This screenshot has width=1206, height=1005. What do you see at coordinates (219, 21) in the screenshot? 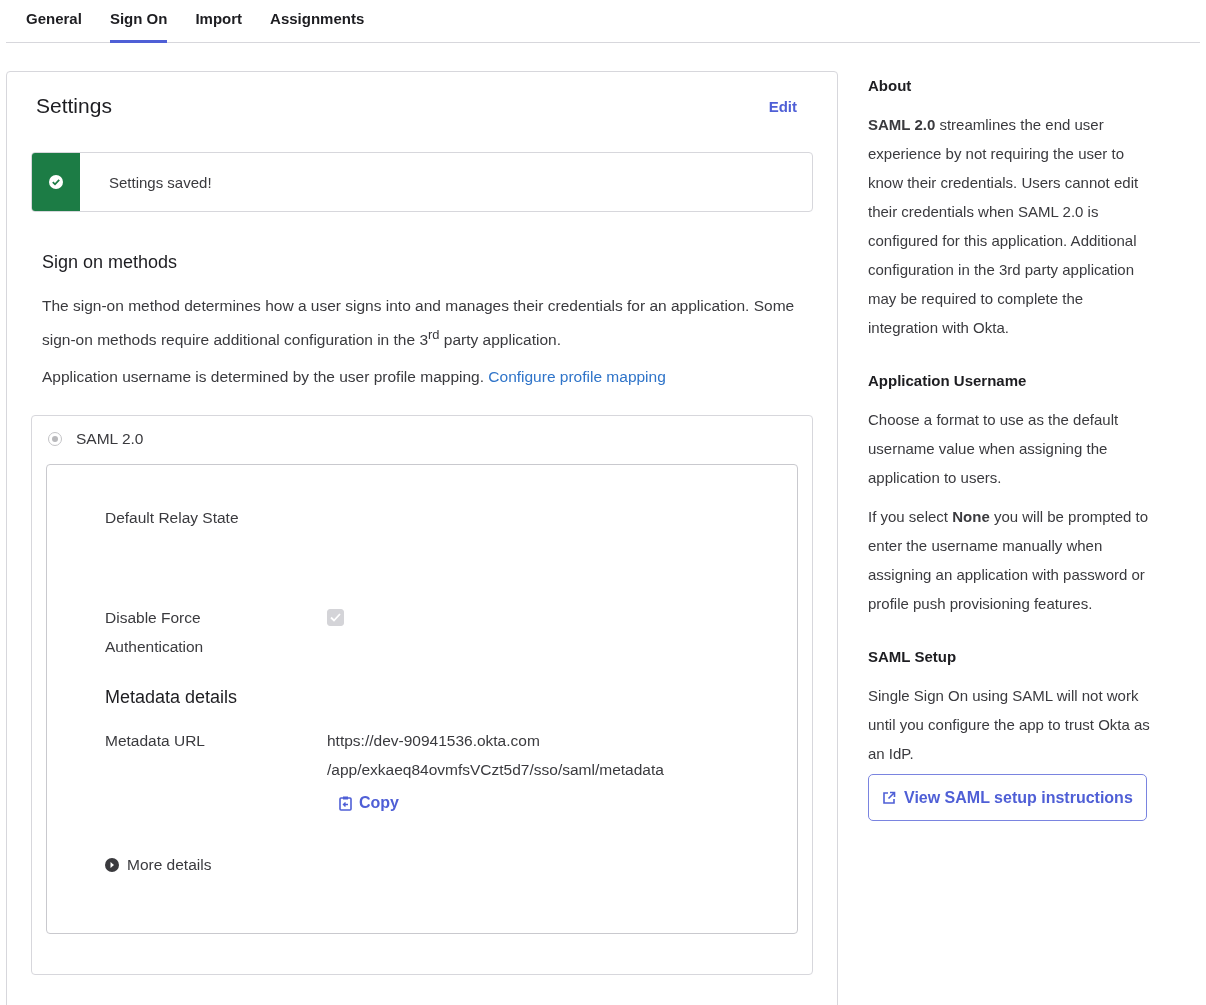
I see `tab: Import` at bounding box center [219, 21].